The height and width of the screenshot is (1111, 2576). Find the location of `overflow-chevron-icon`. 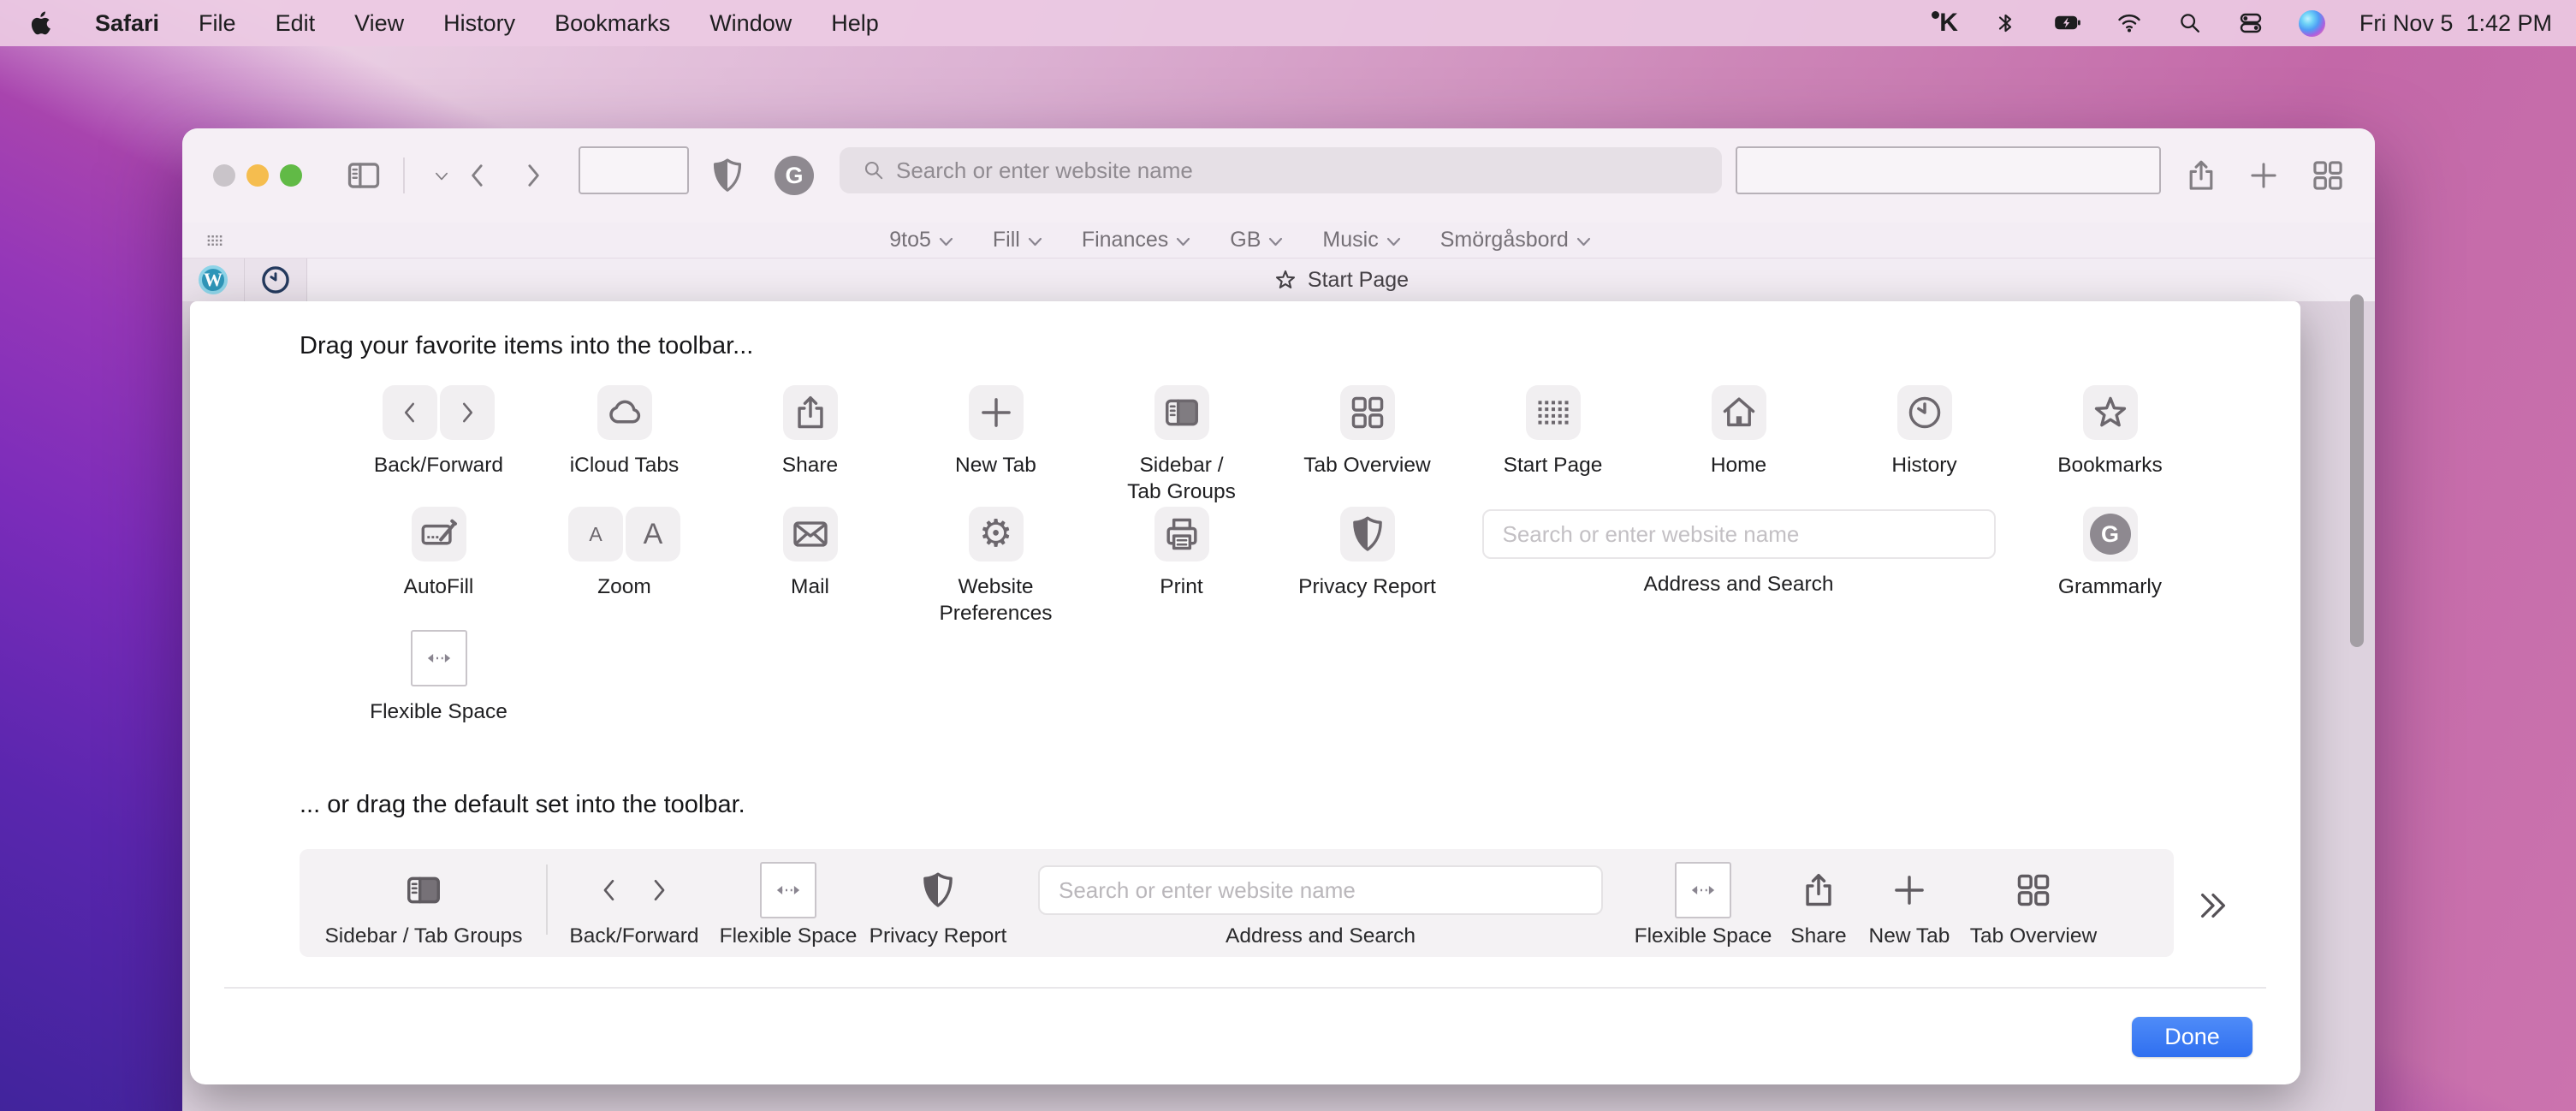

overflow-chevron-icon is located at coordinates (2213, 905).